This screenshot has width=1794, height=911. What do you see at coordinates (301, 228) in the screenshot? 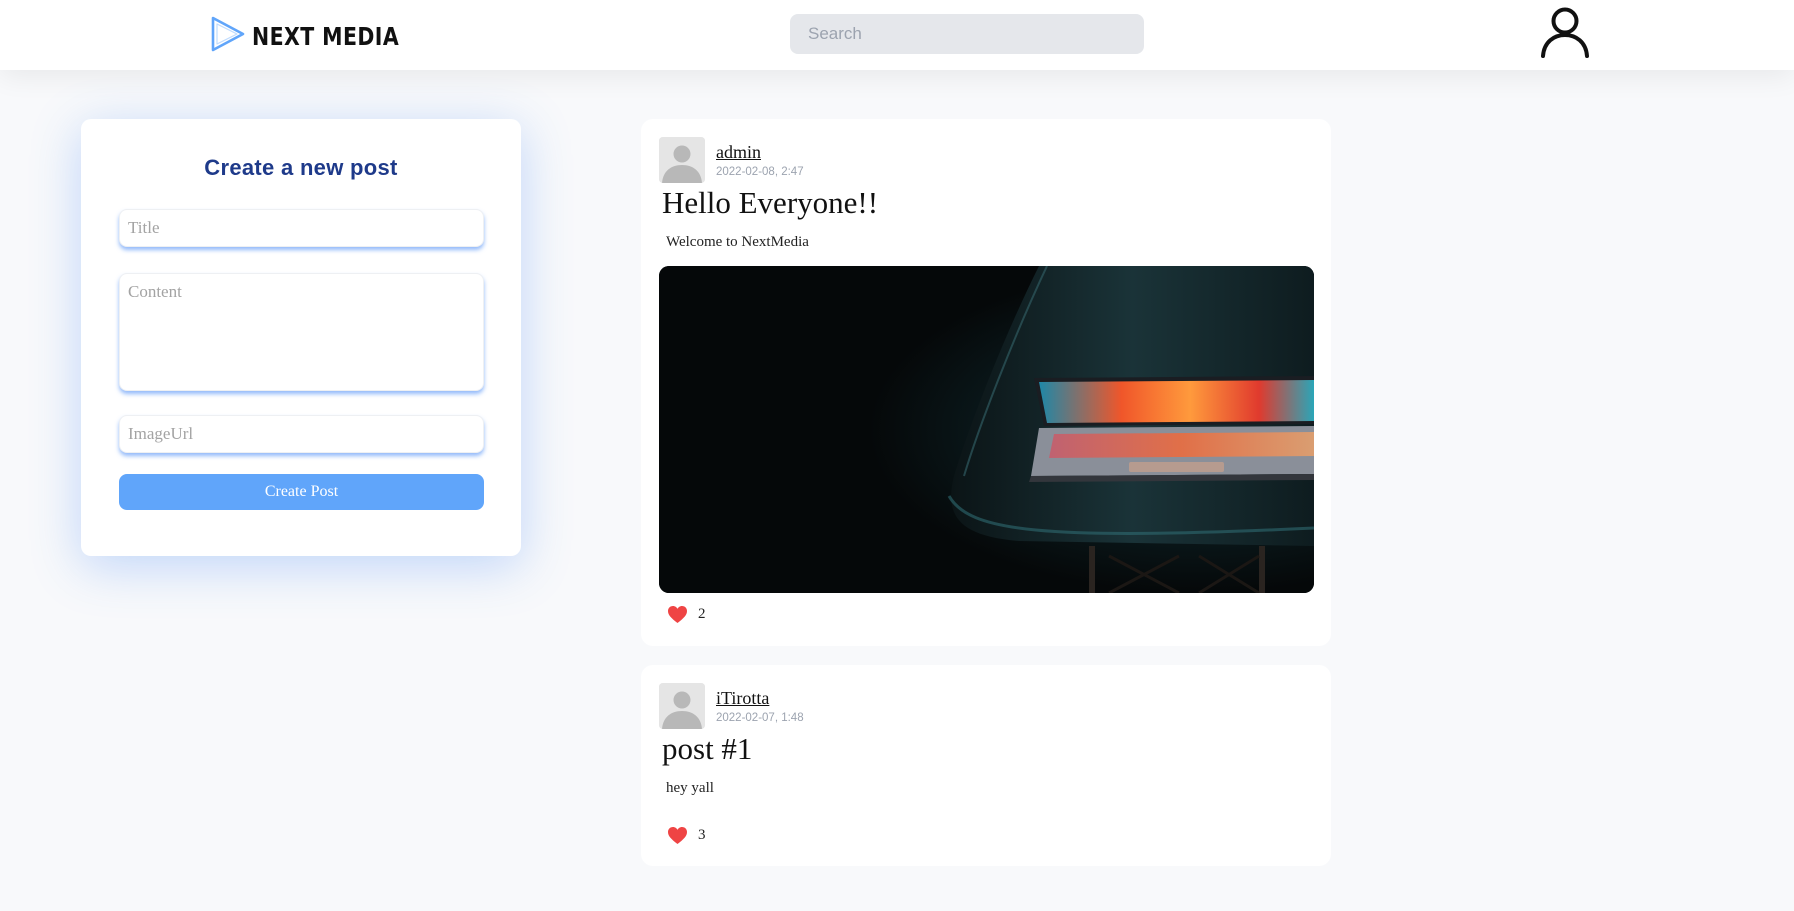
I see `post-title-input` at bounding box center [301, 228].